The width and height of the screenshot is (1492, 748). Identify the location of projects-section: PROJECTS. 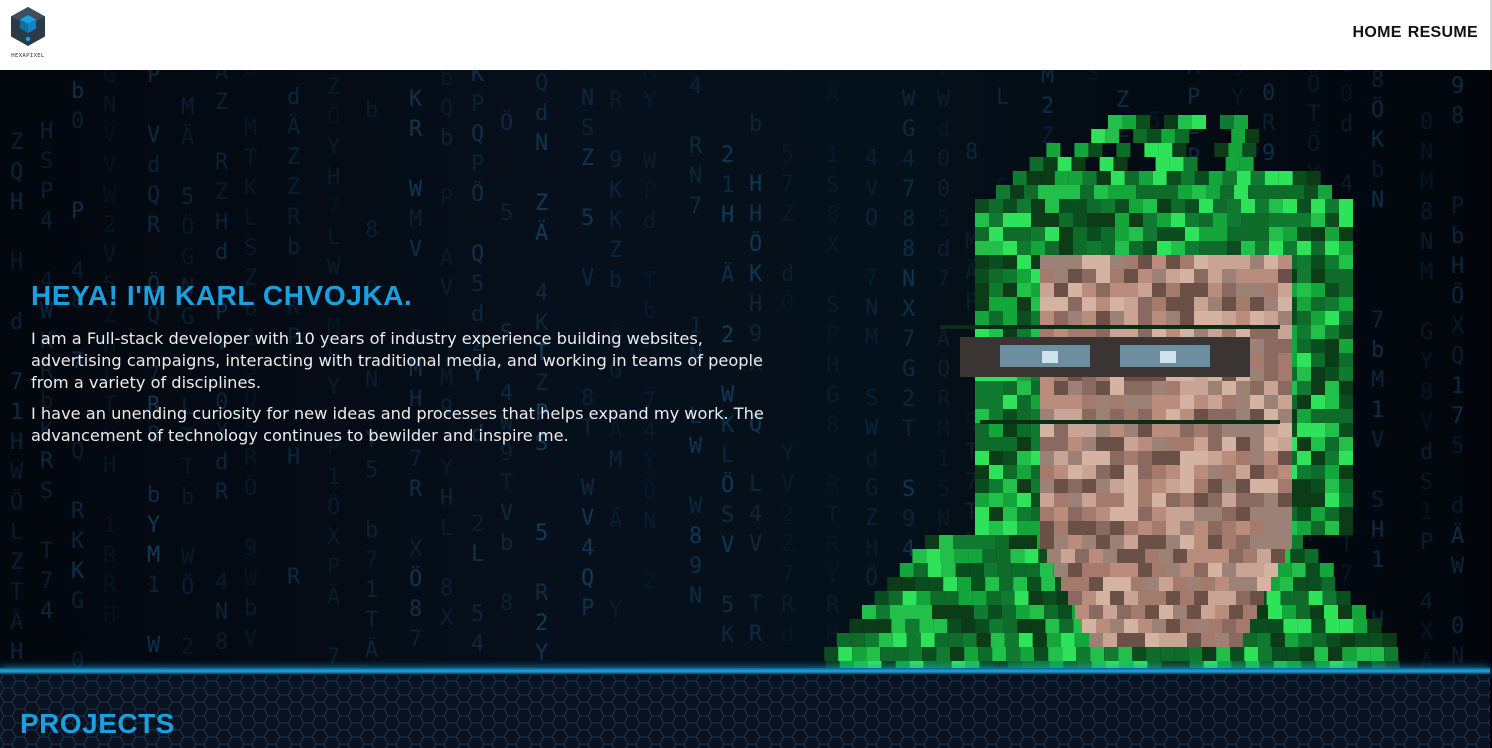
(745, 711).